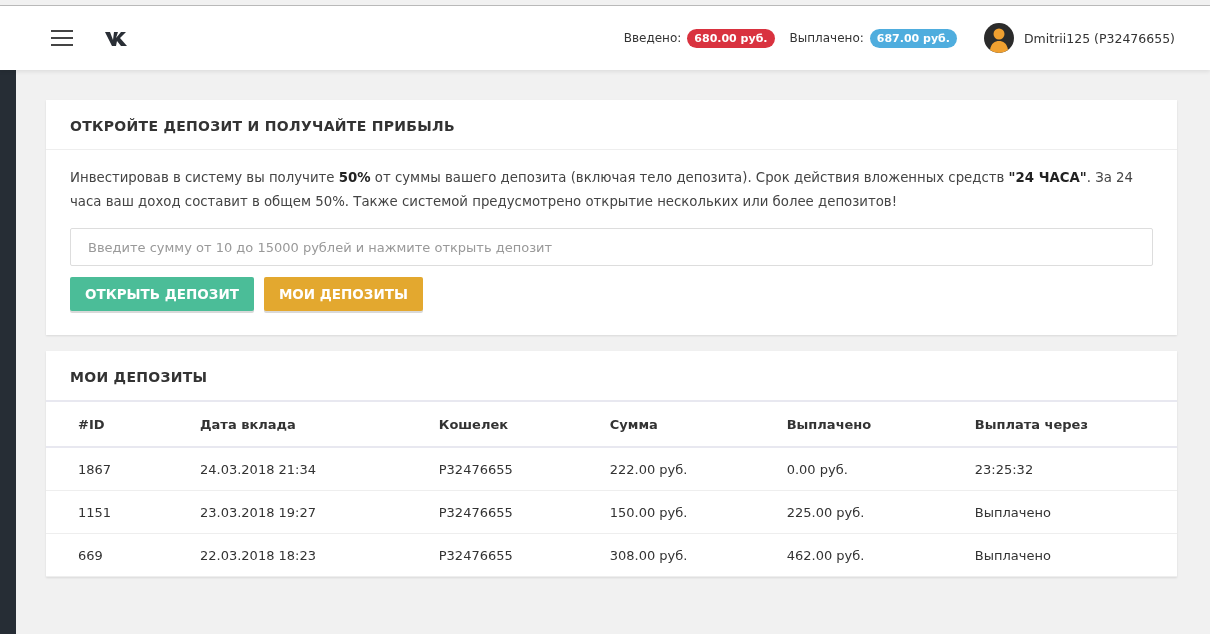  What do you see at coordinates (287, 469) in the screenshot?
I see `table-cell: 24.03.2018 21:34` at bounding box center [287, 469].